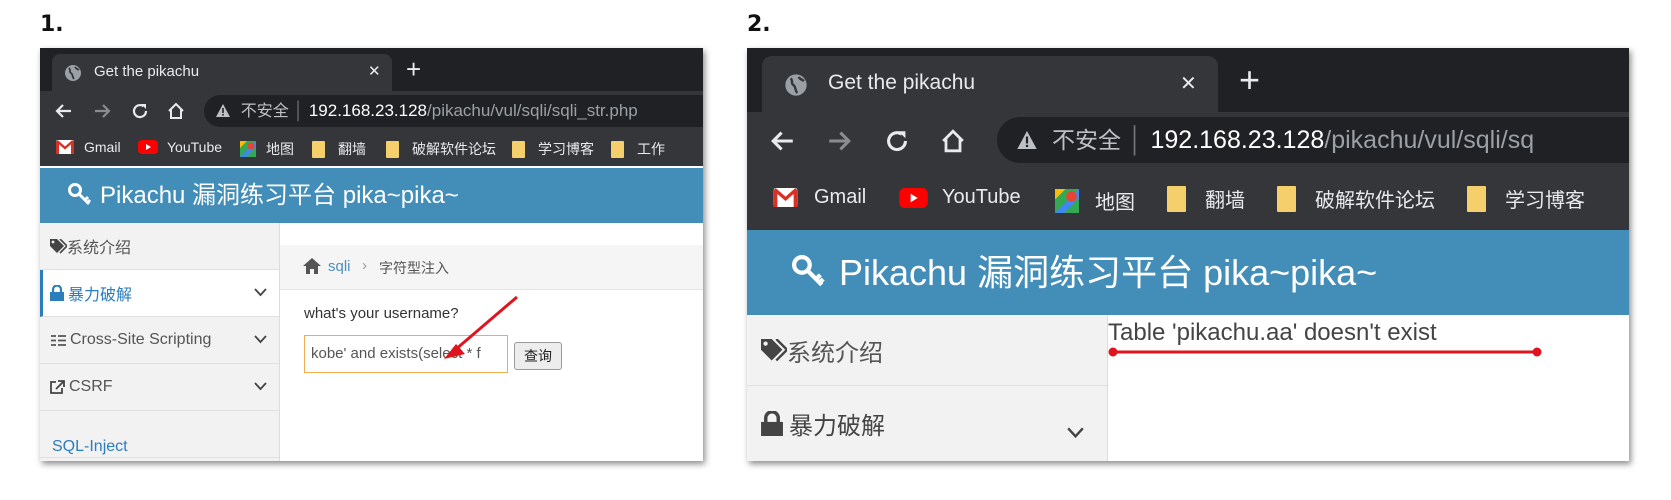 The width and height of the screenshot is (1671, 500). Describe the element at coordinates (52, 24) in the screenshot. I see `step-1-label: 1.` at that location.